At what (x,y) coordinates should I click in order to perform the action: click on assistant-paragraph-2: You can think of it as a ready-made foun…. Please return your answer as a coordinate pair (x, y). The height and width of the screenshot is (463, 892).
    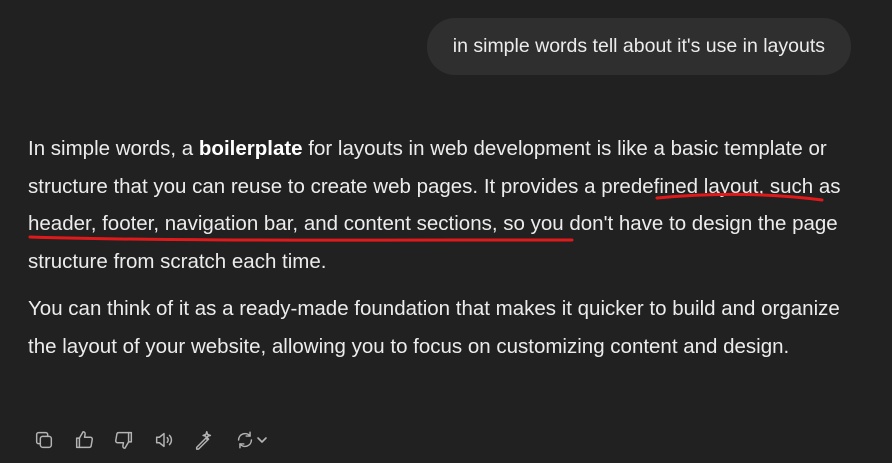
    Looking at the image, I should click on (434, 327).